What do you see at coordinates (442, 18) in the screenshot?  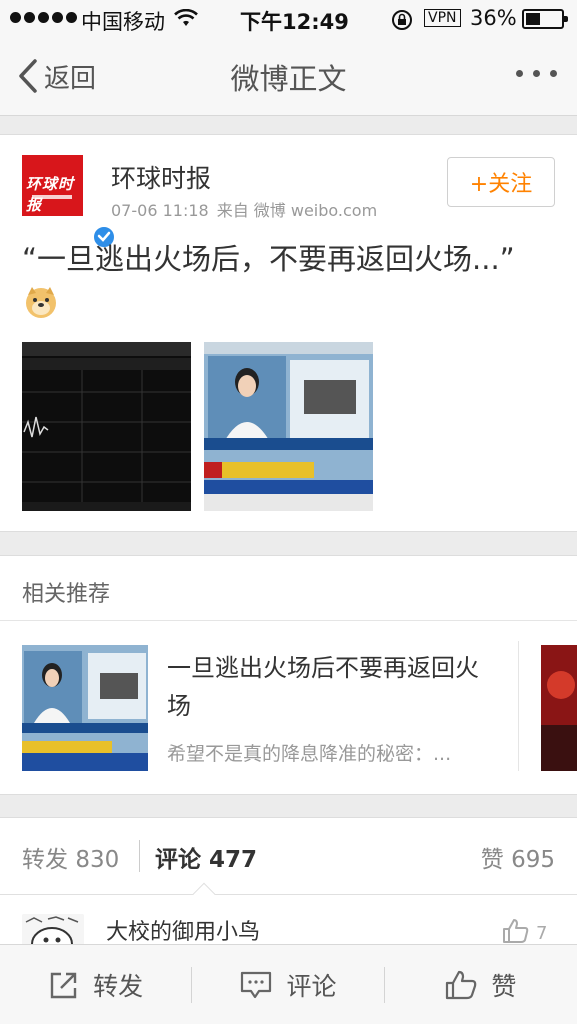 I see `vpn-badge: VPN` at bounding box center [442, 18].